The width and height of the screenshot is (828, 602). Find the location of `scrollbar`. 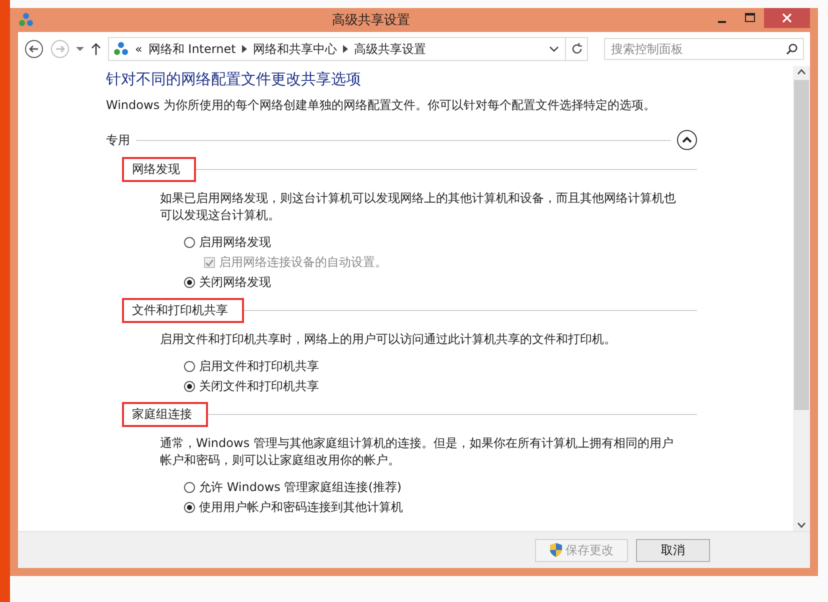

scrollbar is located at coordinates (801, 298).